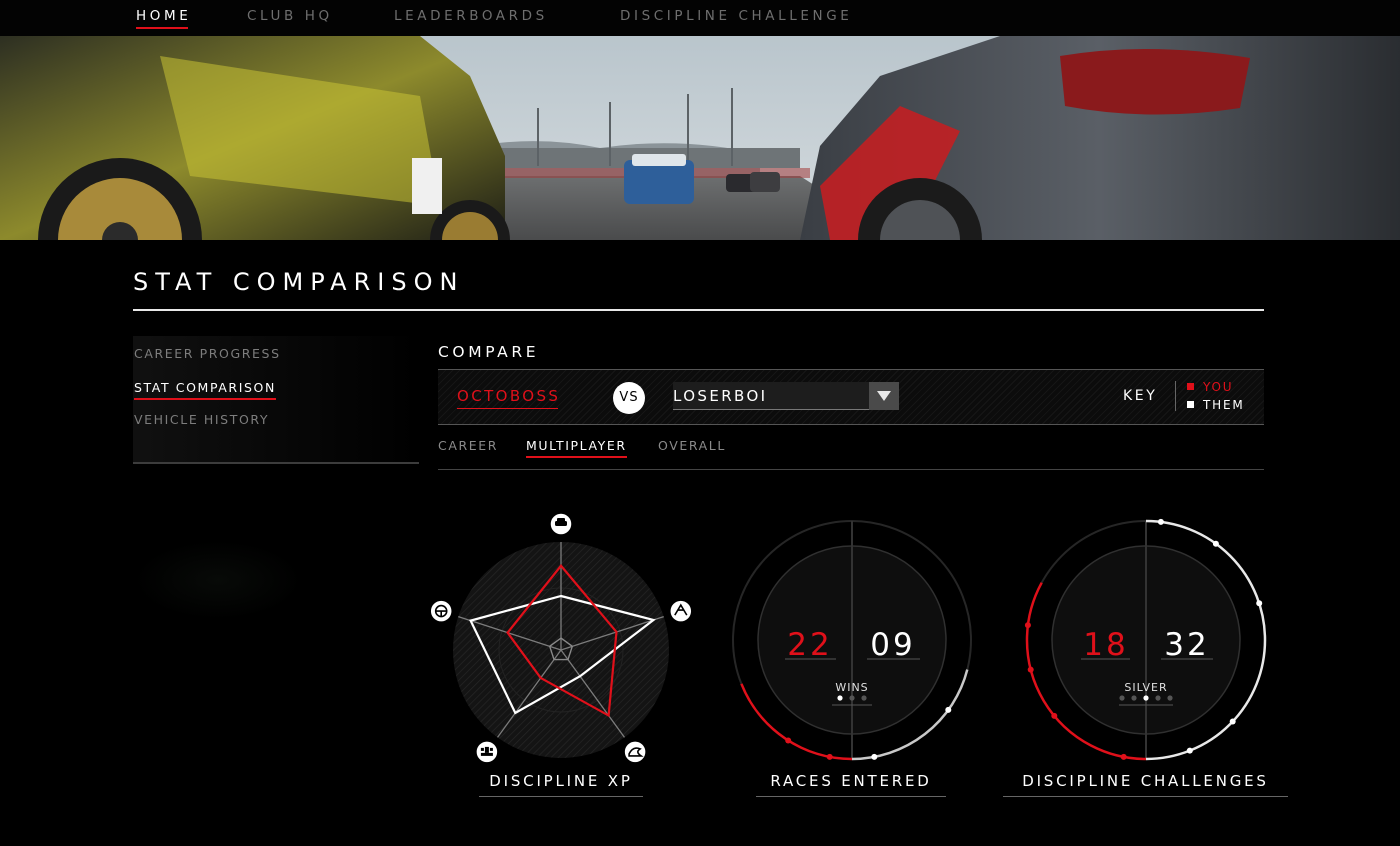 The height and width of the screenshot is (846, 1400). Describe the element at coordinates (692, 445) in the screenshot. I see `tab-overall: OVERALL` at that location.